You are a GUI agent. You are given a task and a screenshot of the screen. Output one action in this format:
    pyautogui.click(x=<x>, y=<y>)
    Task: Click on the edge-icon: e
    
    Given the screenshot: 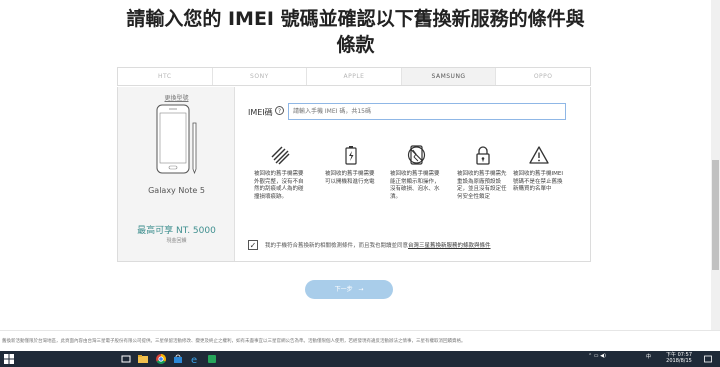 What is the action you would take?
    pyautogui.click(x=195, y=359)
    